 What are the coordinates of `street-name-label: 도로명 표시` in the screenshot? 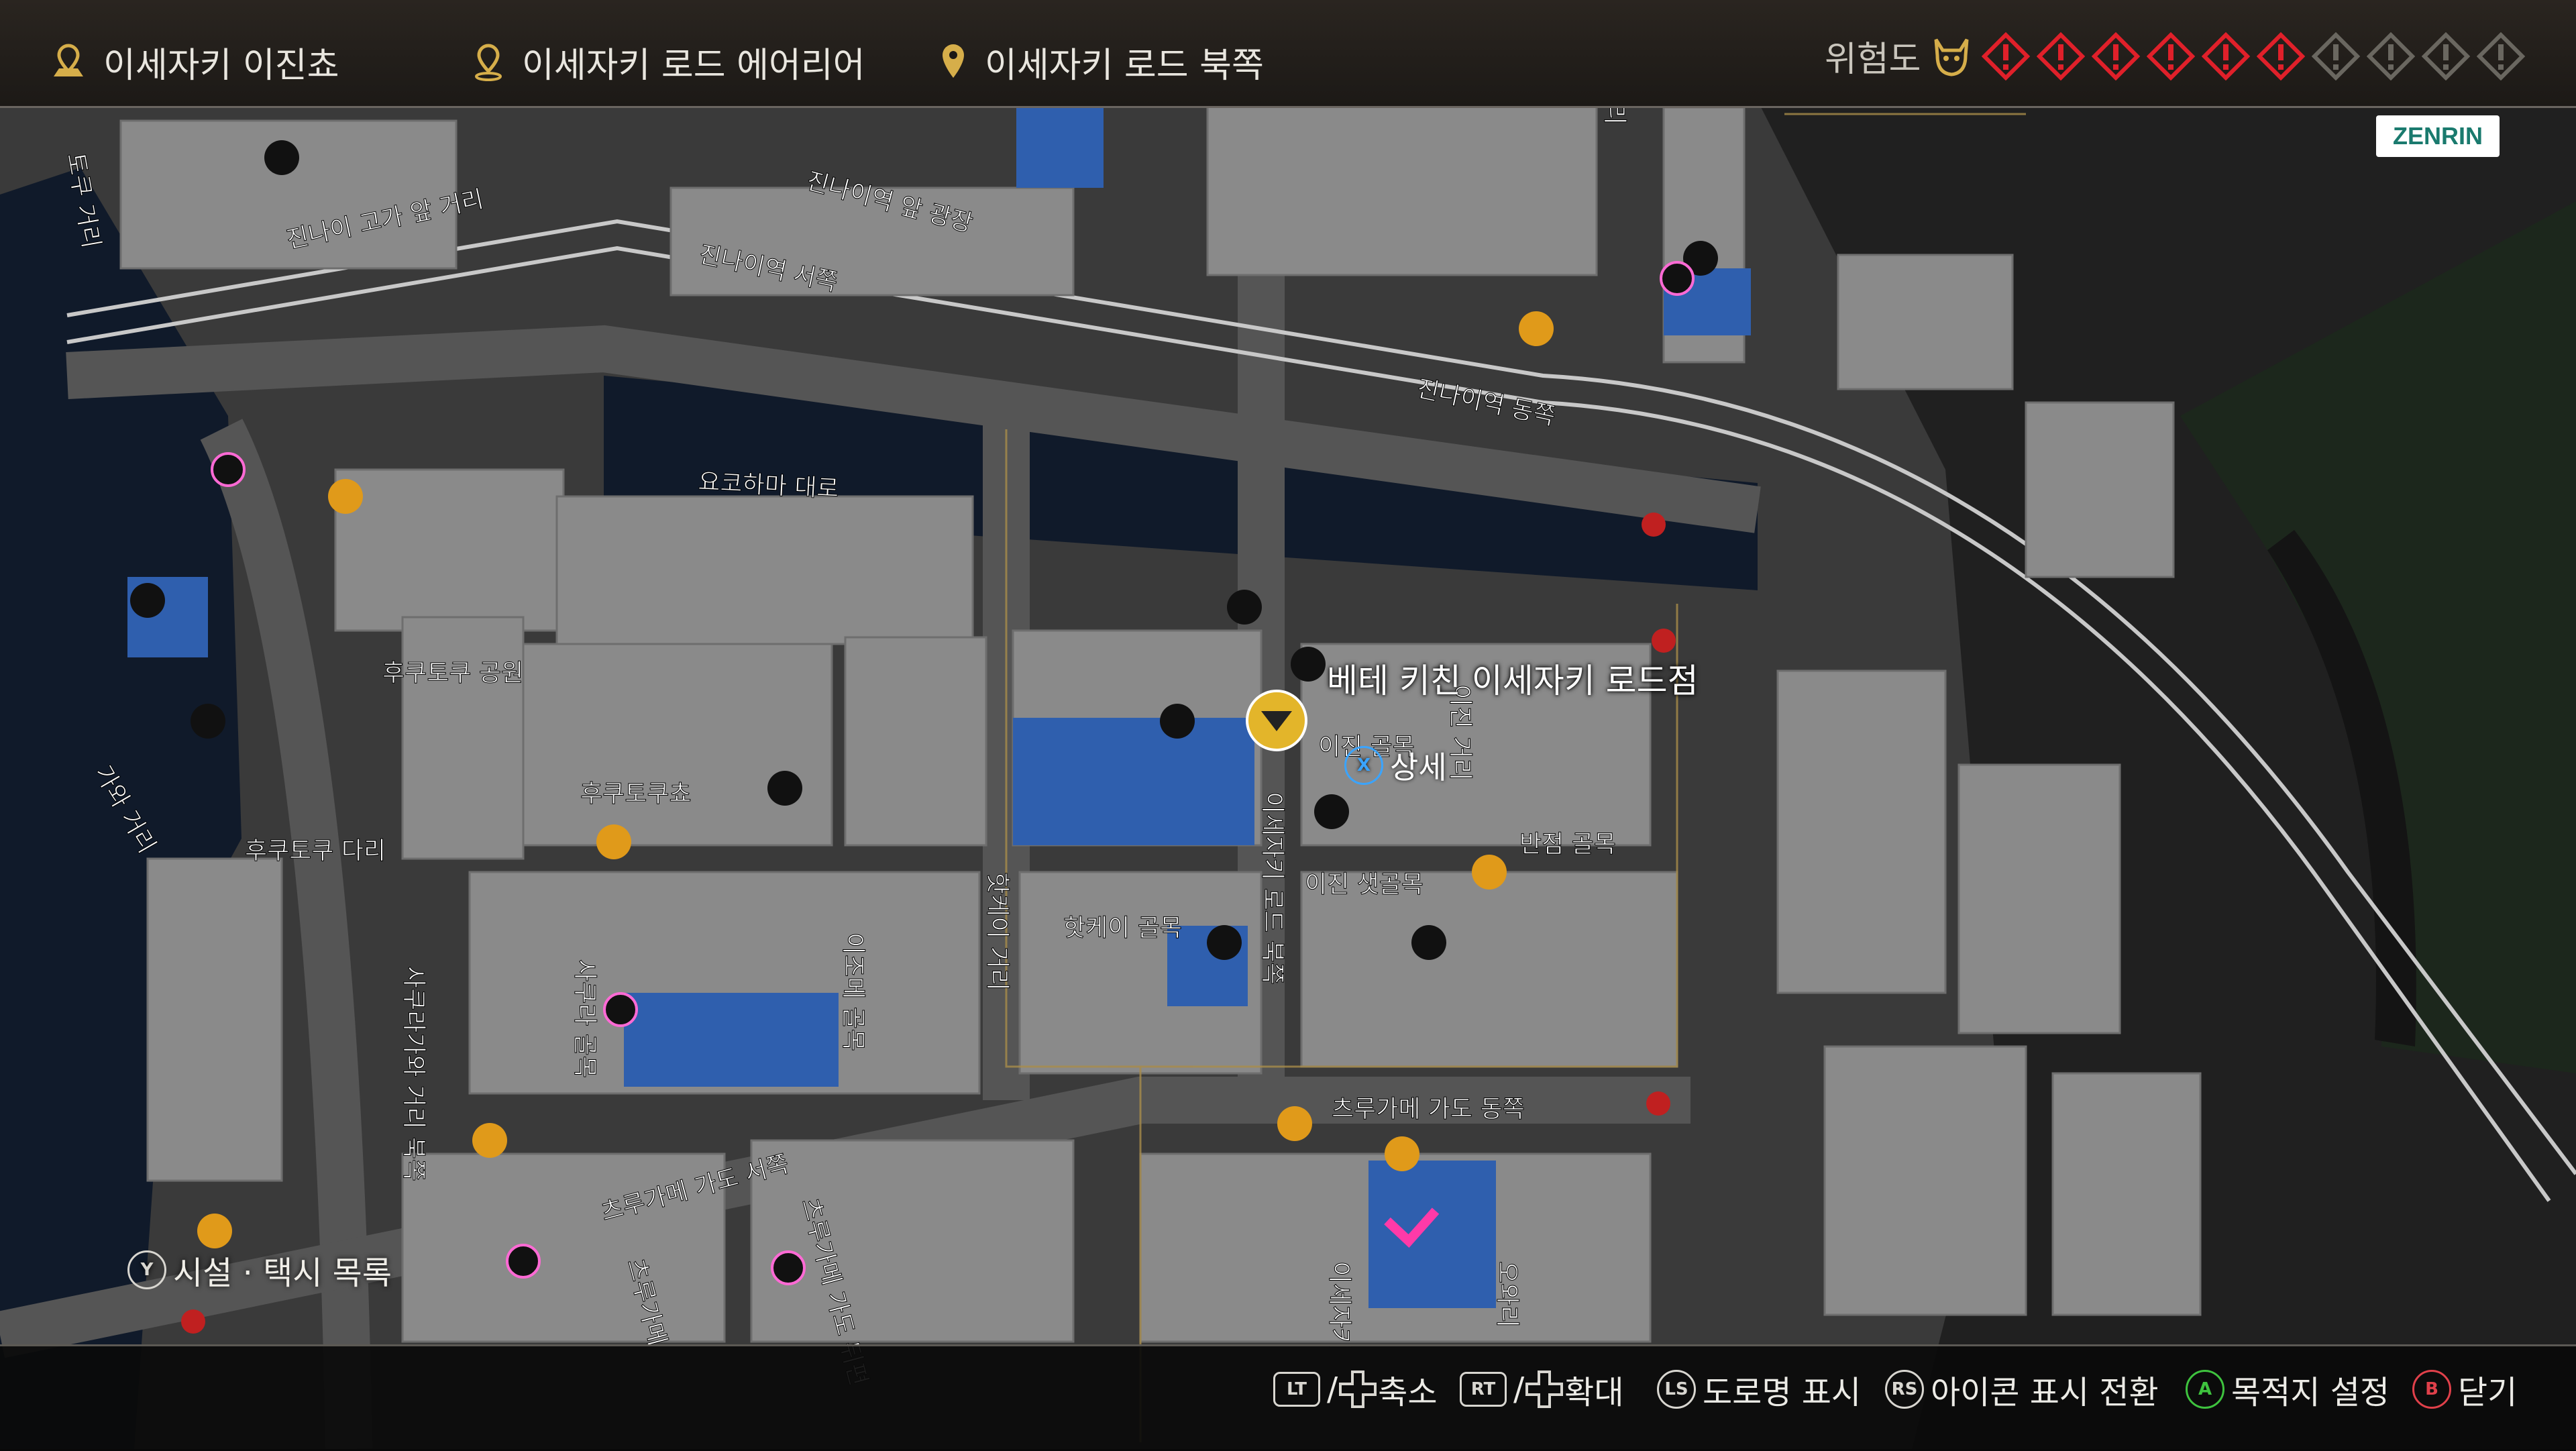 It's located at (1782, 1392).